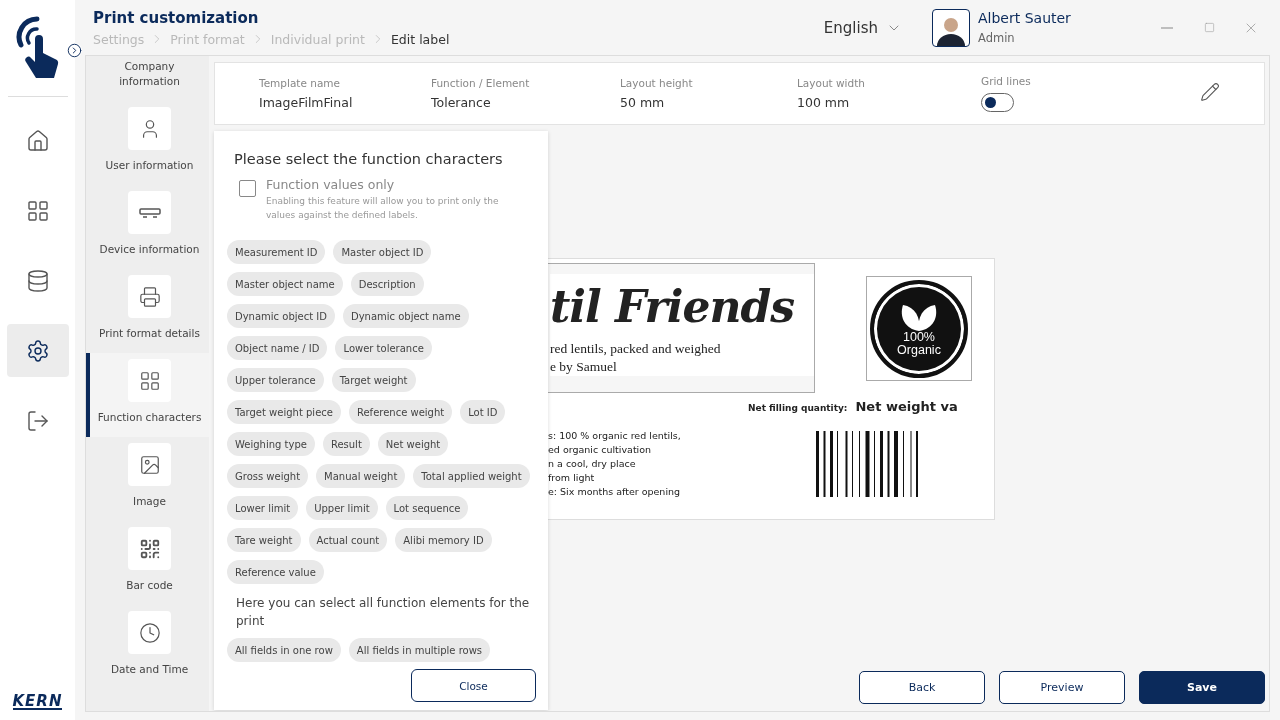 The image size is (1280, 720). Describe the element at coordinates (149, 669) in the screenshot. I see `element-label: Date and Time` at that location.